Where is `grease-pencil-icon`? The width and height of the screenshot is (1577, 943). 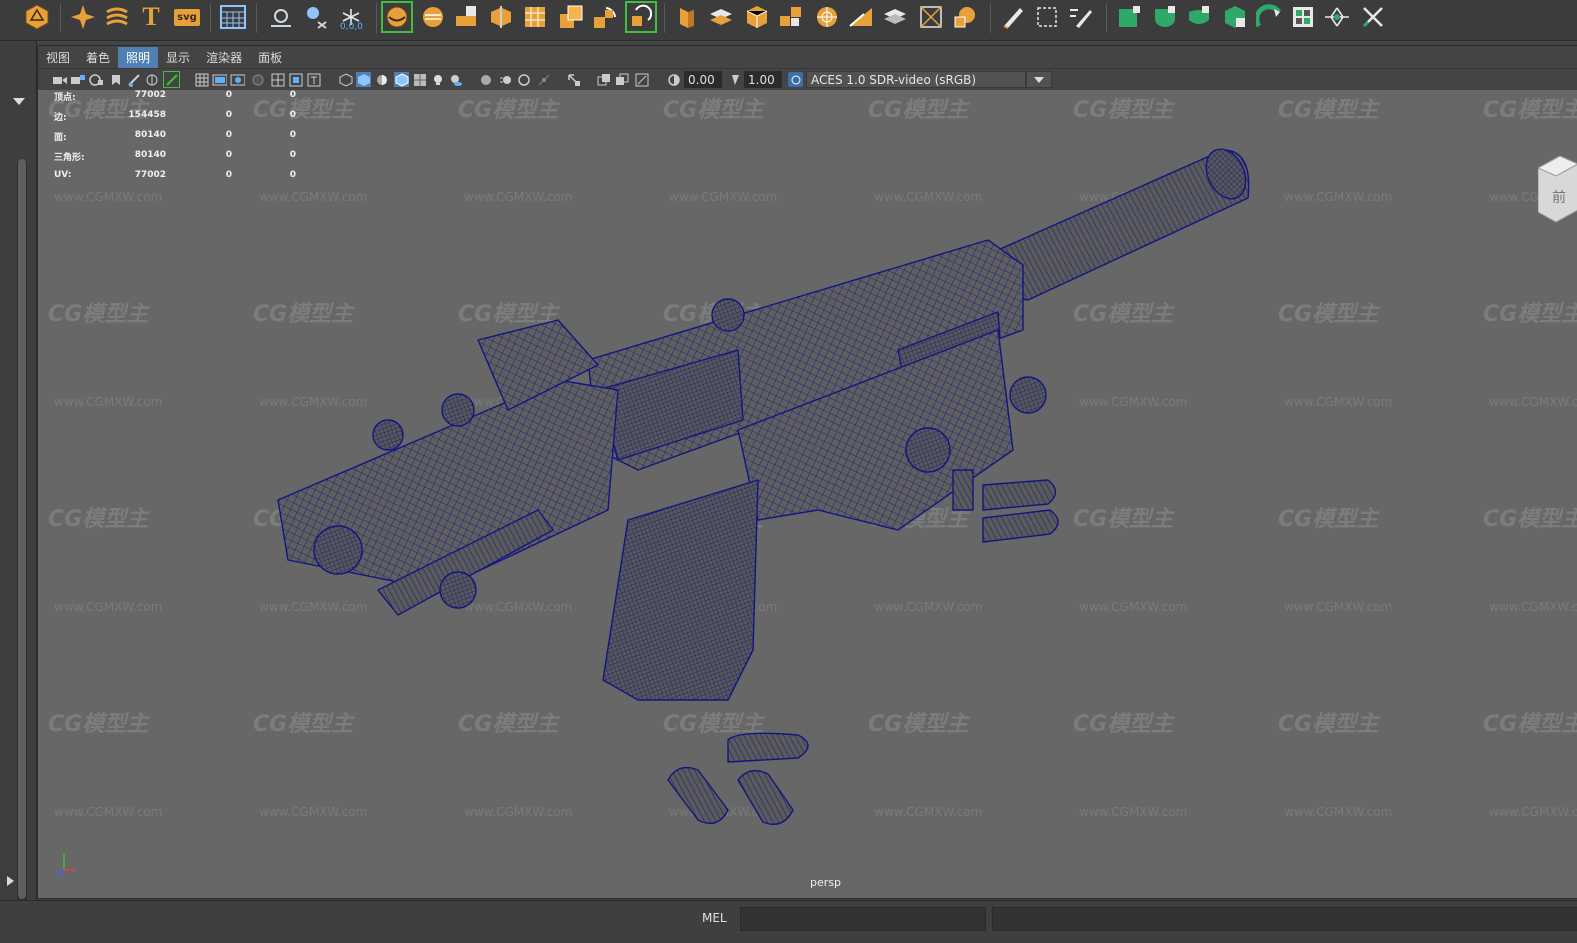 grease-pencil-icon is located at coordinates (151, 79).